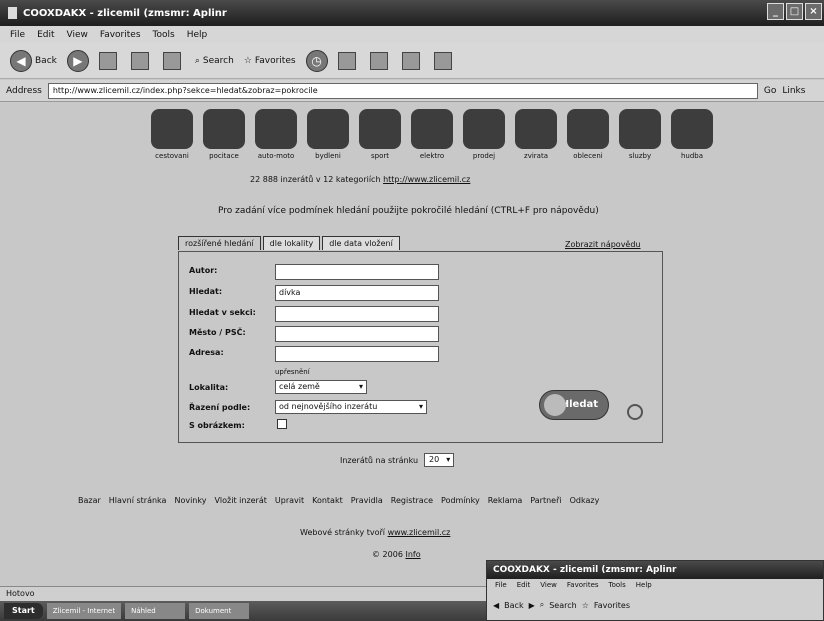  Describe the element at coordinates (775, 11) in the screenshot. I see `minimize-button: _` at that location.